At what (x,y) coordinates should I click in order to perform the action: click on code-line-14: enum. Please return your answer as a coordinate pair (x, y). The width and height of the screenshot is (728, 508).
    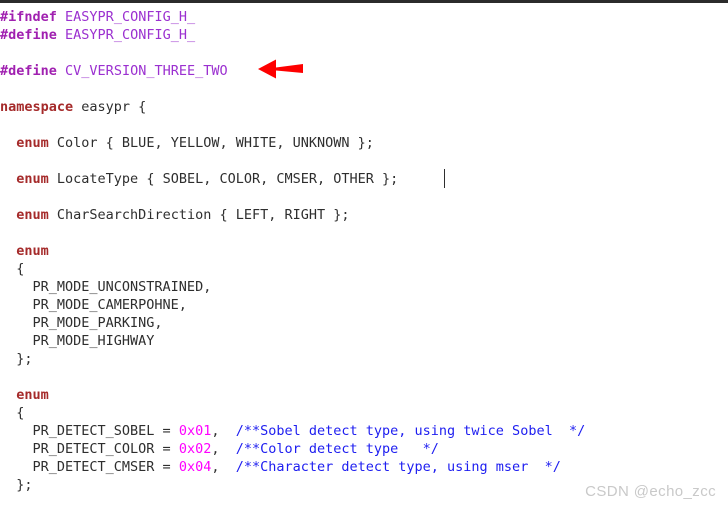
    Looking at the image, I should click on (24, 251).